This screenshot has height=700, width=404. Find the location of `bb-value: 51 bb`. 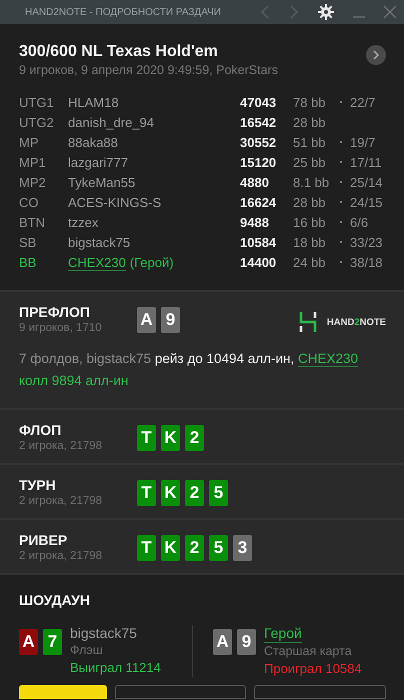

bb-value: 51 bb is located at coordinates (310, 142).